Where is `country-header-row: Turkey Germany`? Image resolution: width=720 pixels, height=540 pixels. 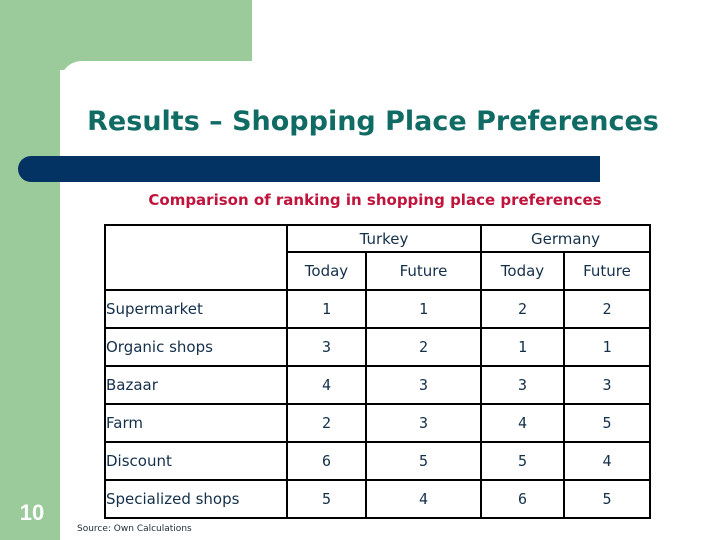
country-header-row: Turkey Germany is located at coordinates (377, 257).